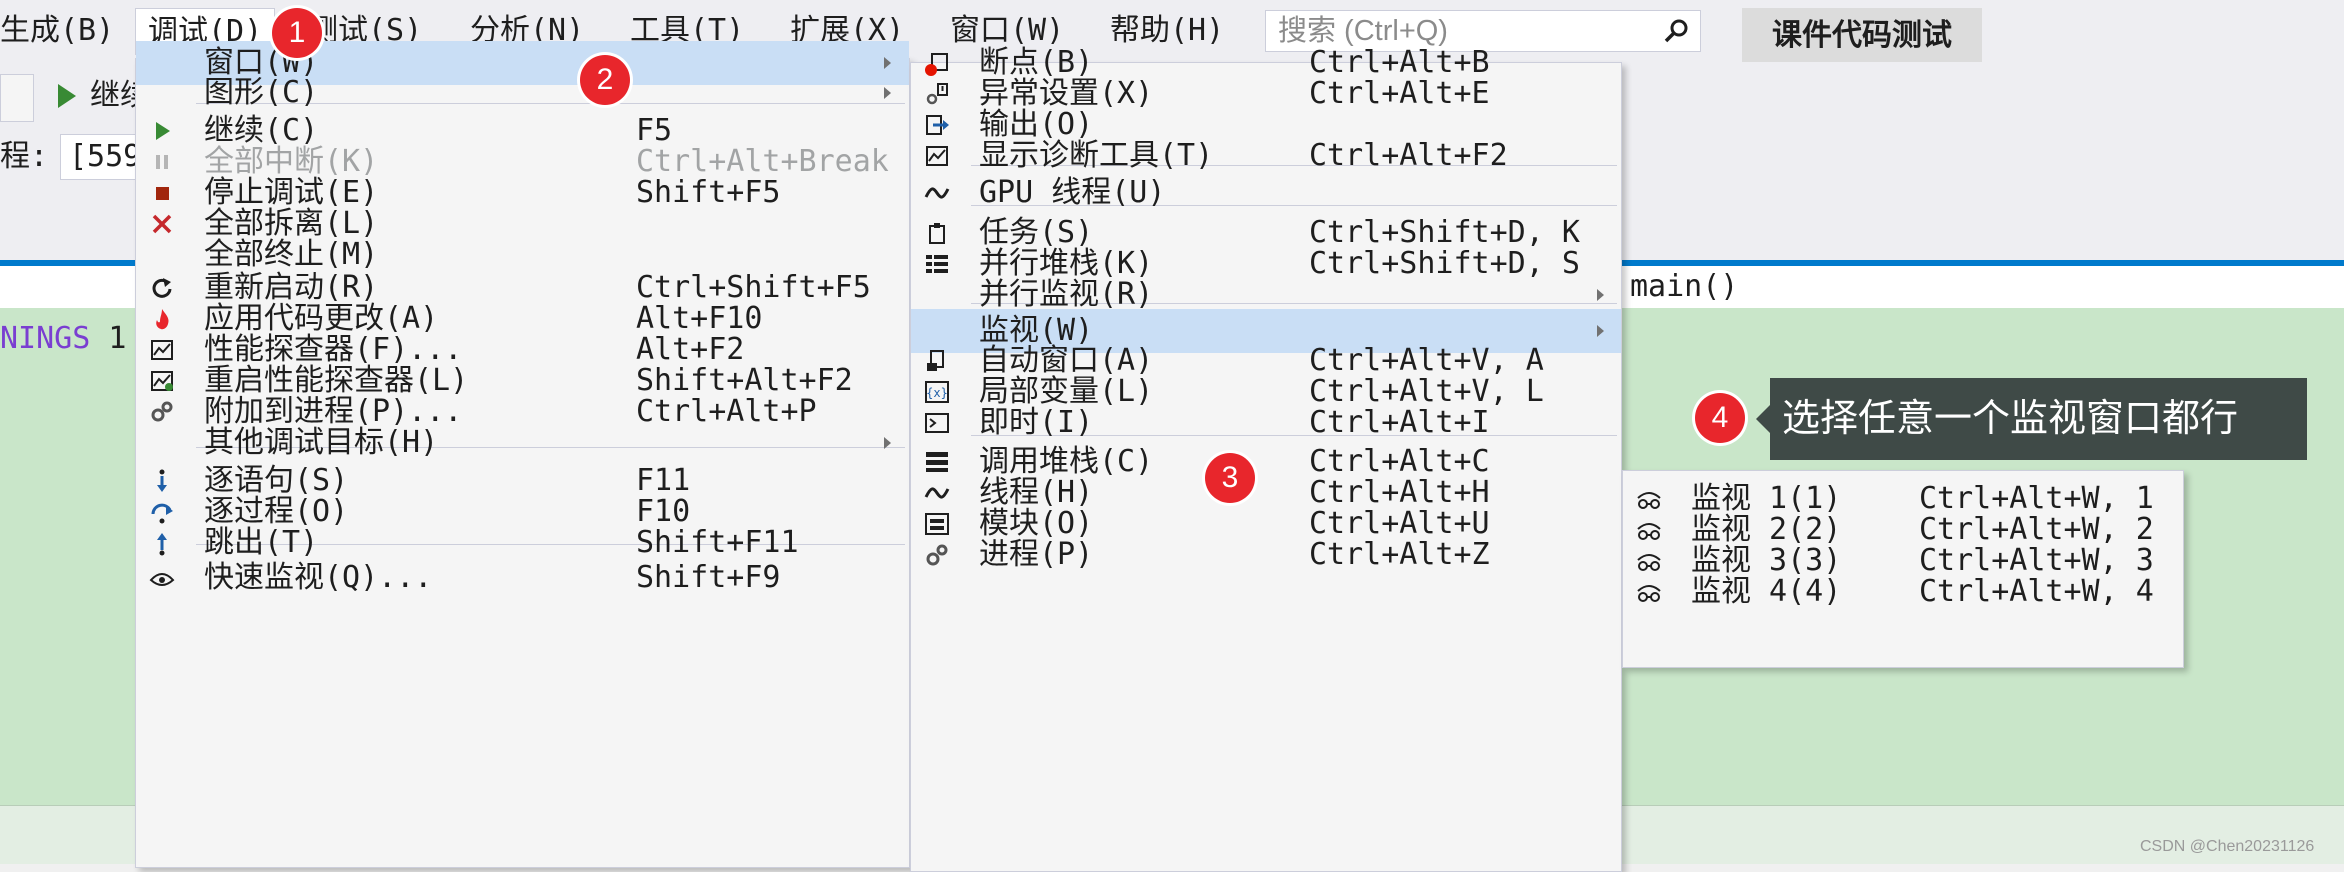  Describe the element at coordinates (1676, 31) in the screenshot. I see `search-icon` at that location.